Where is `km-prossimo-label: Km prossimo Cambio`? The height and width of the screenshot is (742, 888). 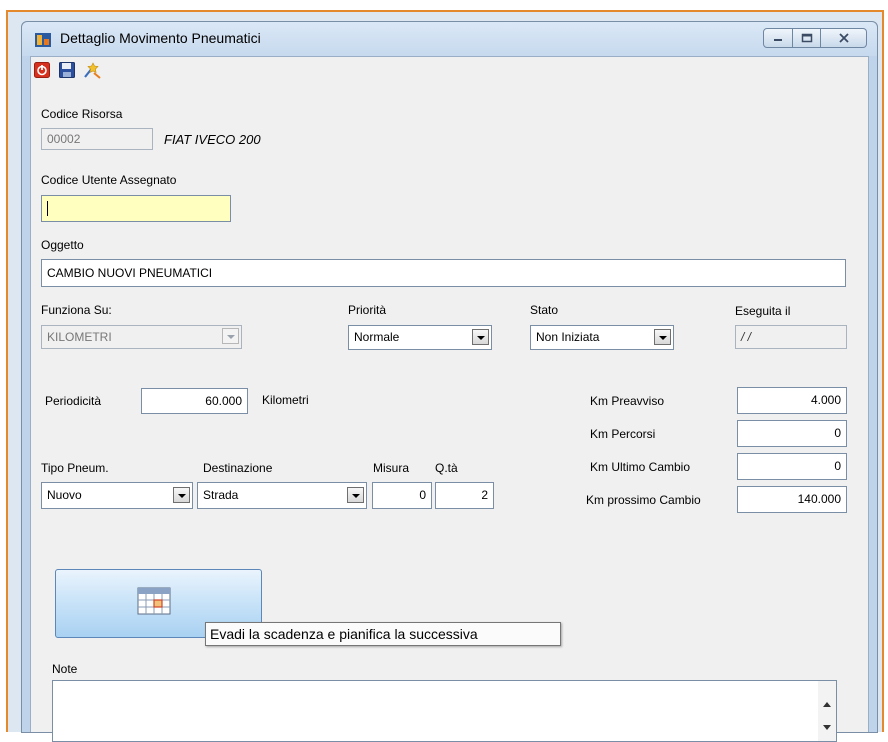 km-prossimo-label: Km prossimo Cambio is located at coordinates (643, 500).